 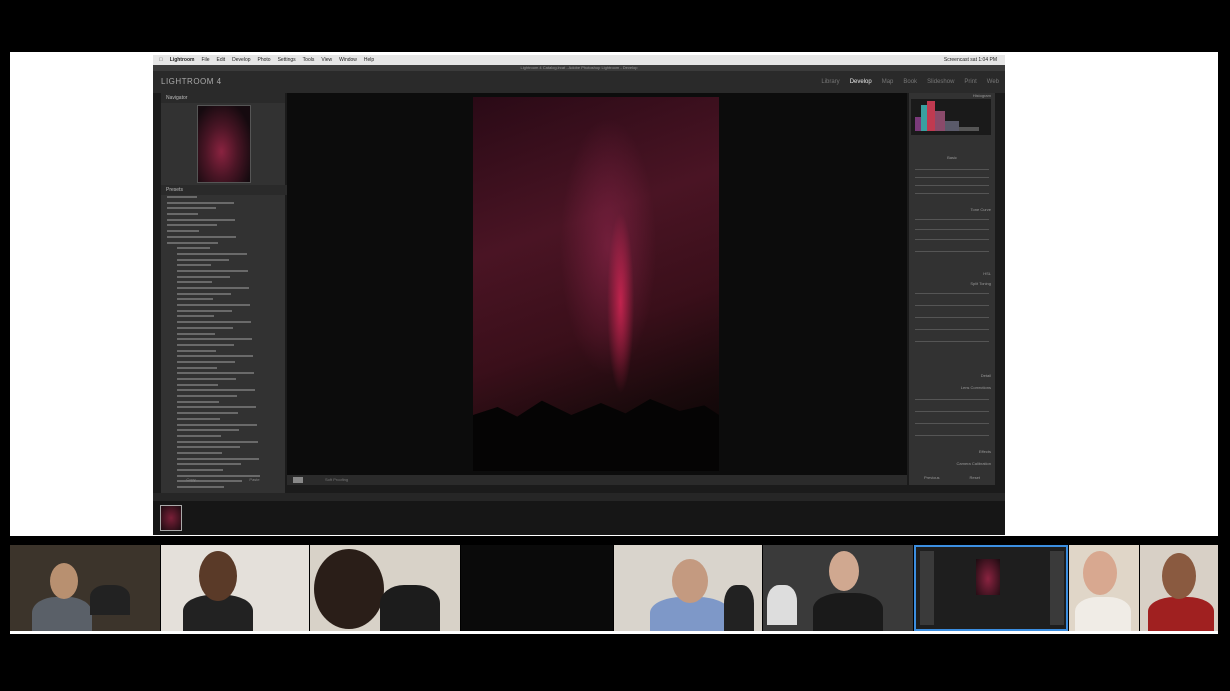 I want to click on right-panel-buttons: Previous Reset, so click(x=952, y=477).